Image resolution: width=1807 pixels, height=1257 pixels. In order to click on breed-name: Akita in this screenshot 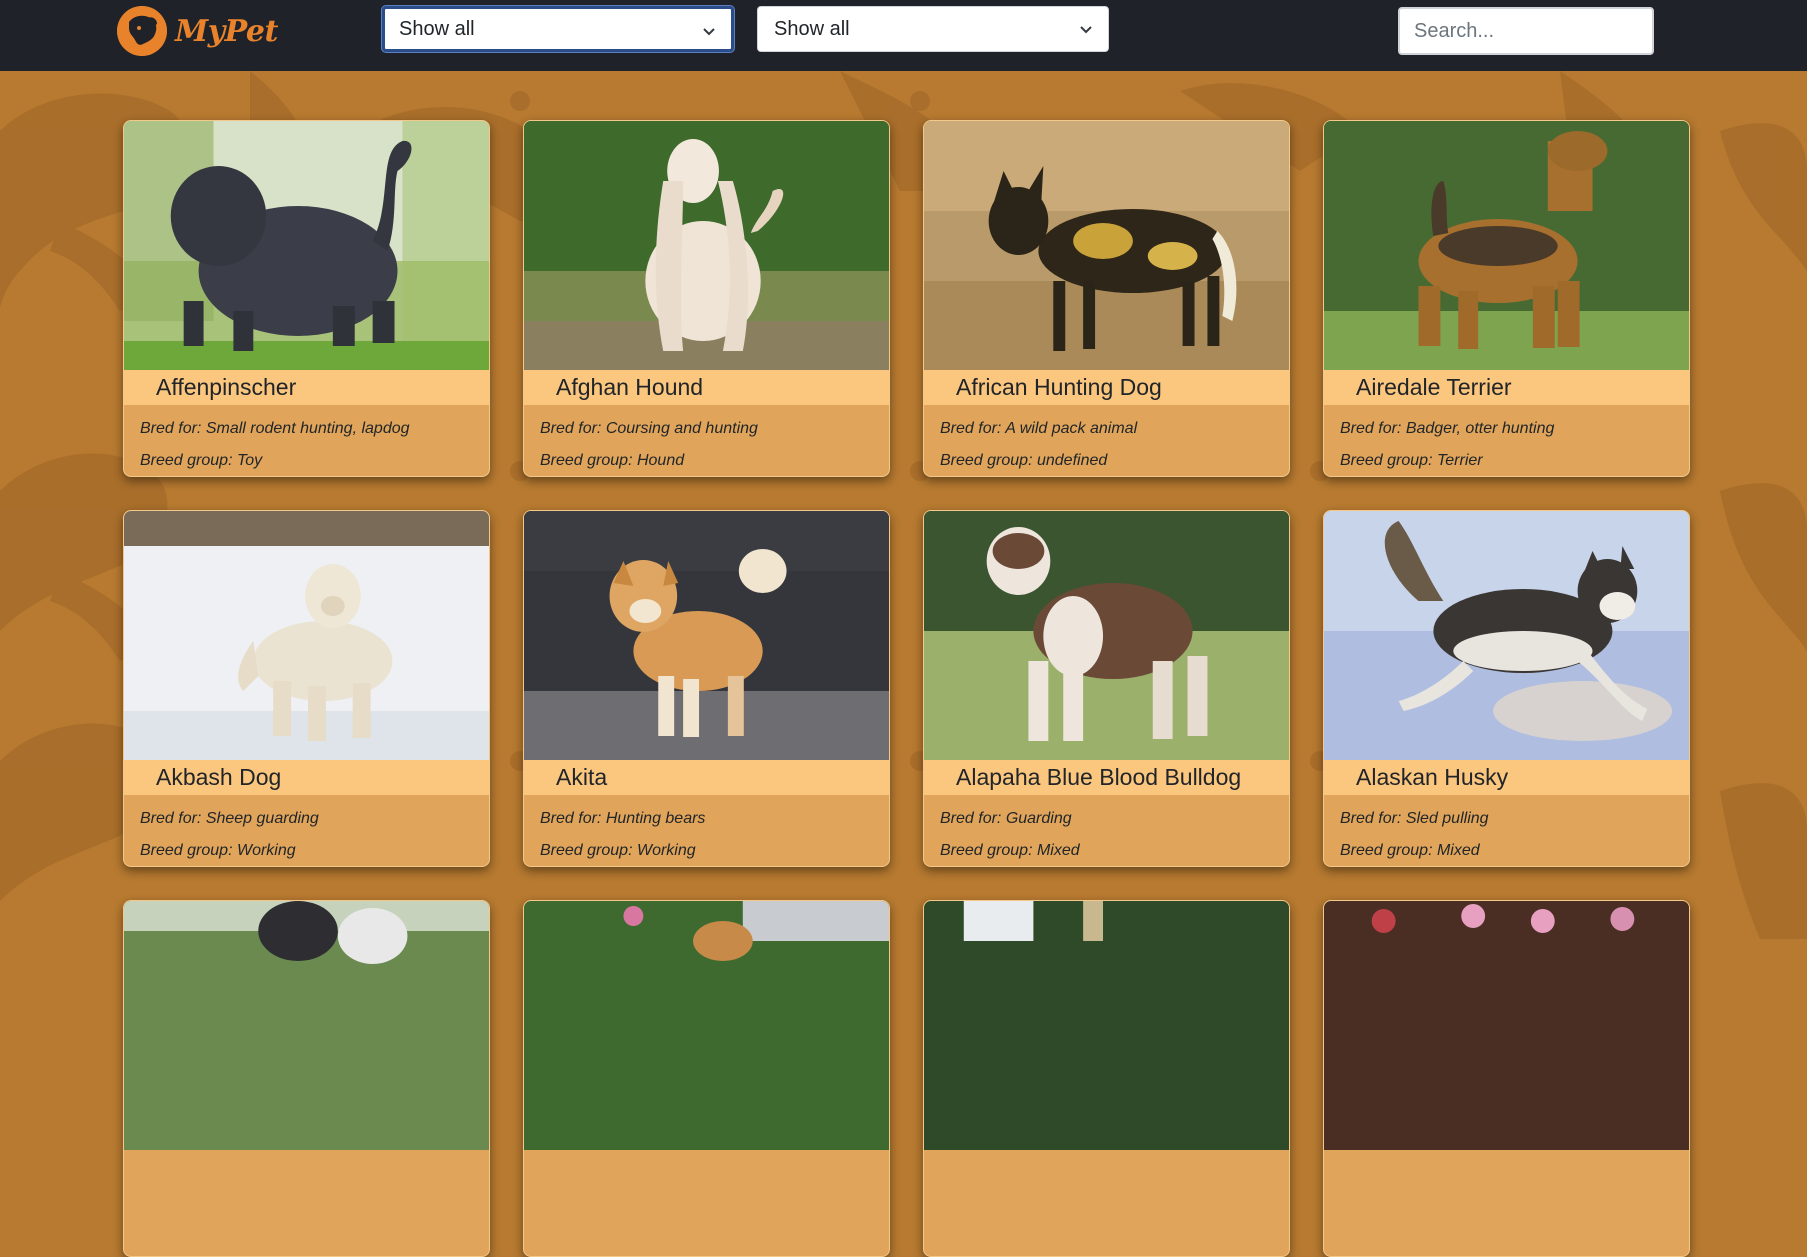, I will do `click(706, 777)`.